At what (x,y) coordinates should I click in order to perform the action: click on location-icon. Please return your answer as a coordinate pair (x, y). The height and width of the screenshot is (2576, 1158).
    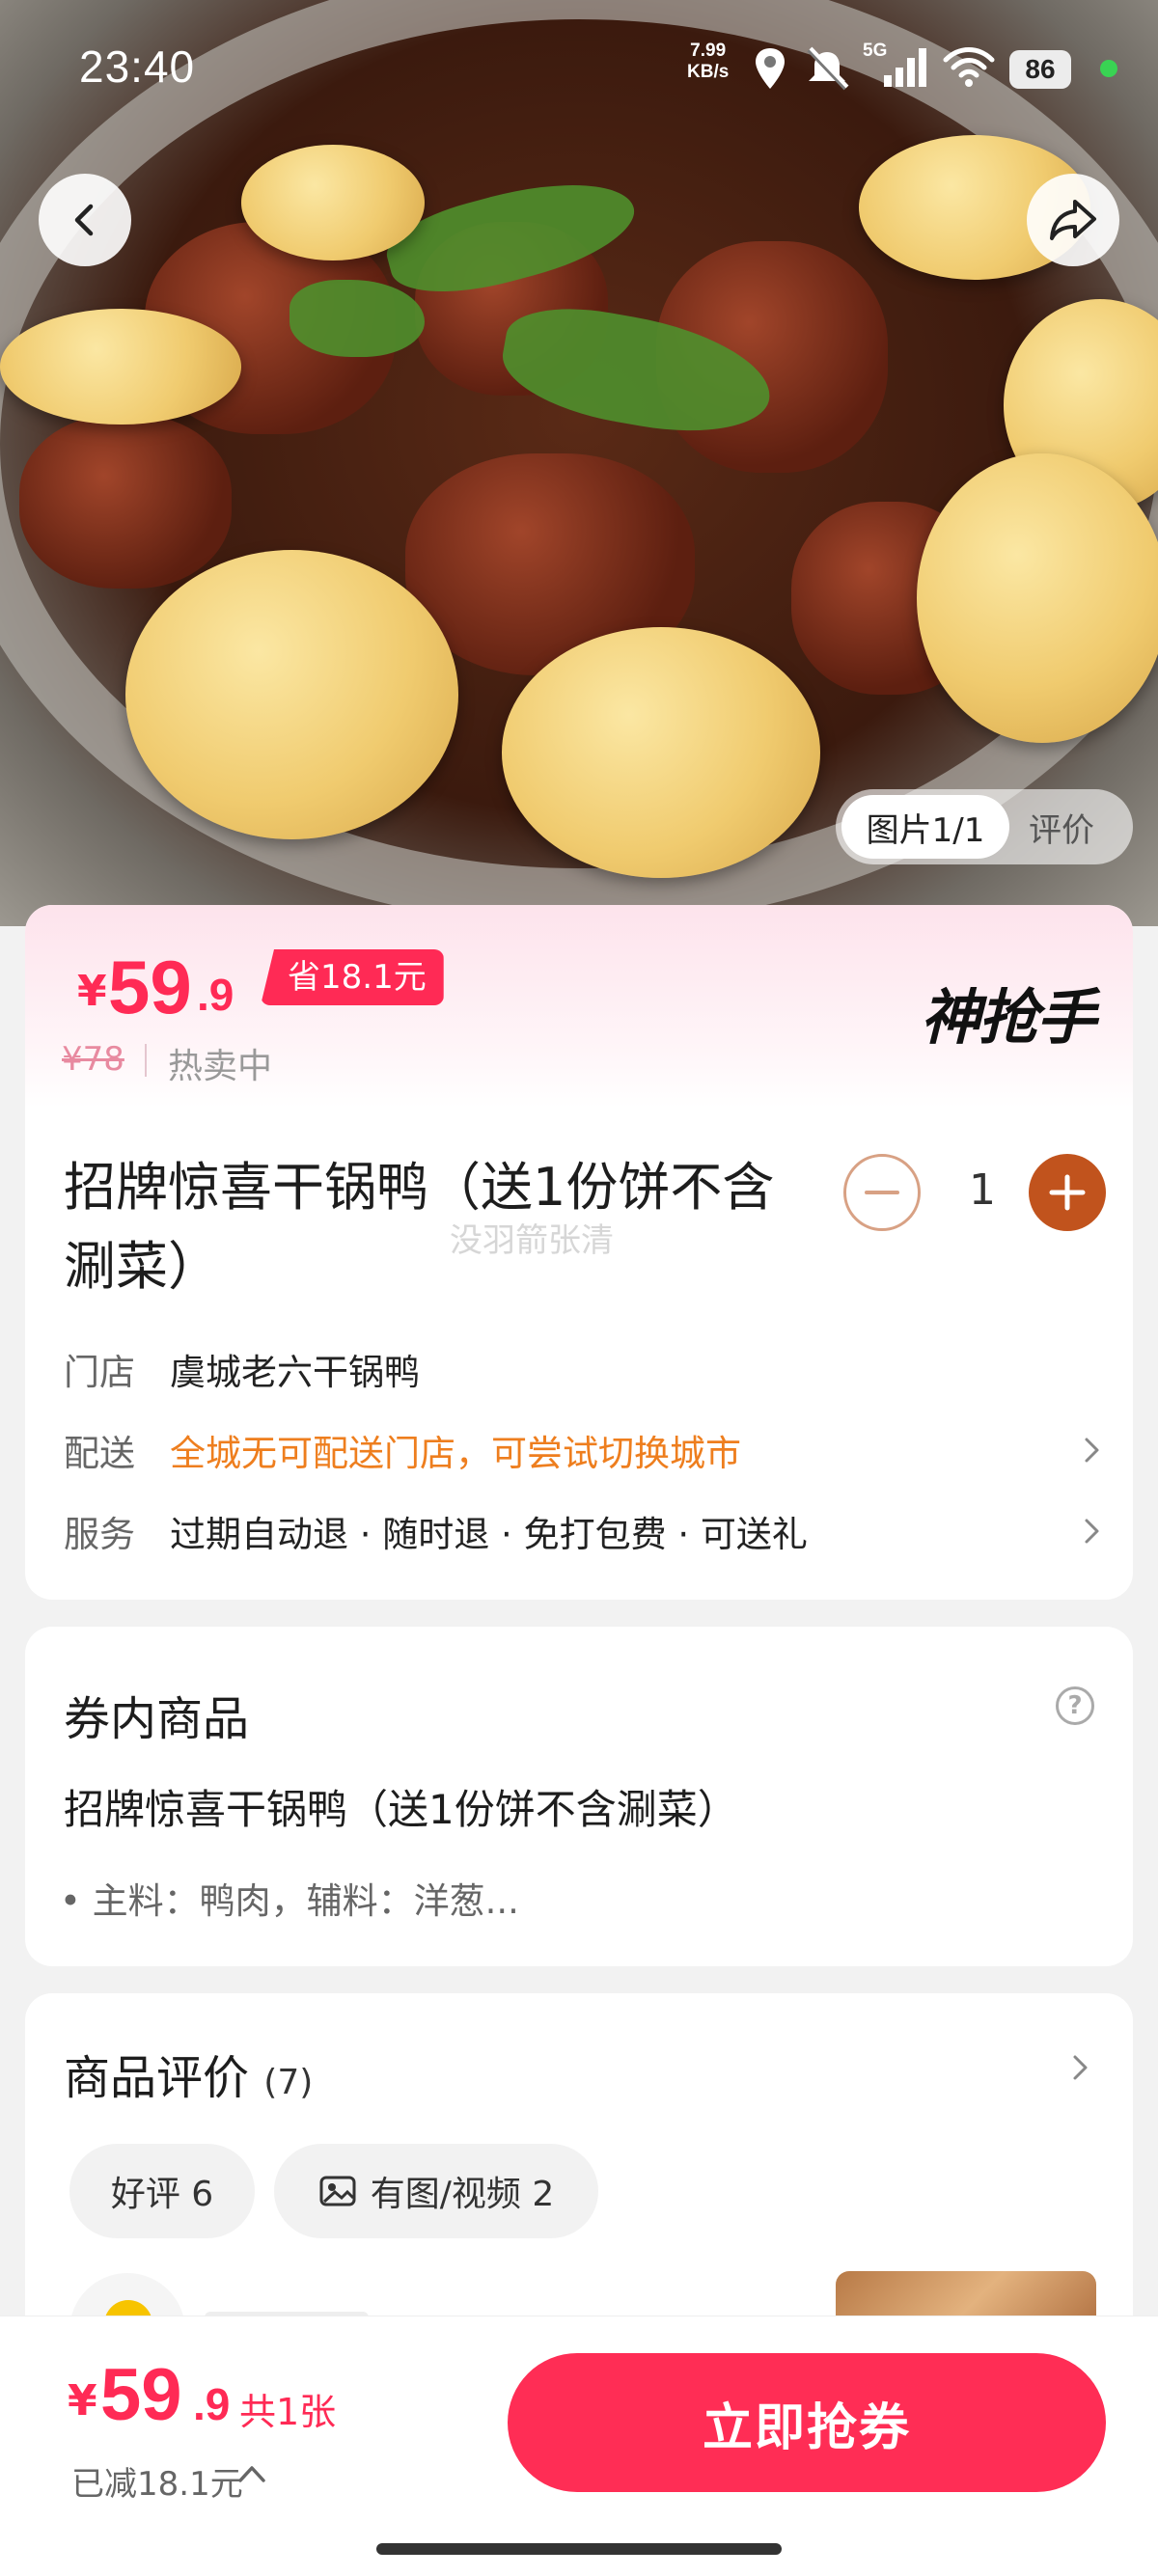
    Looking at the image, I should click on (770, 68).